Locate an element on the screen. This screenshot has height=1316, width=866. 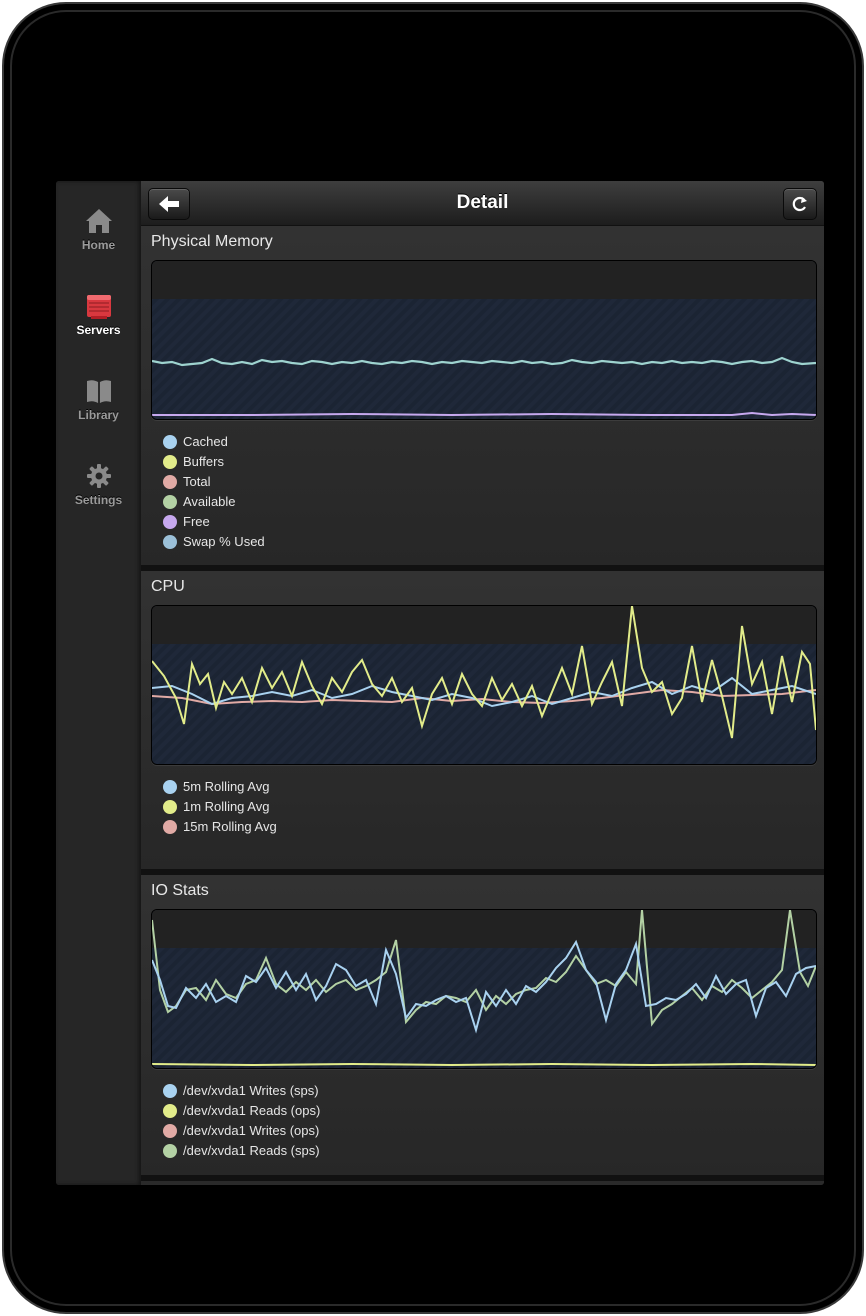
sidebar-item-library: Library is located at coordinates (98, 411).